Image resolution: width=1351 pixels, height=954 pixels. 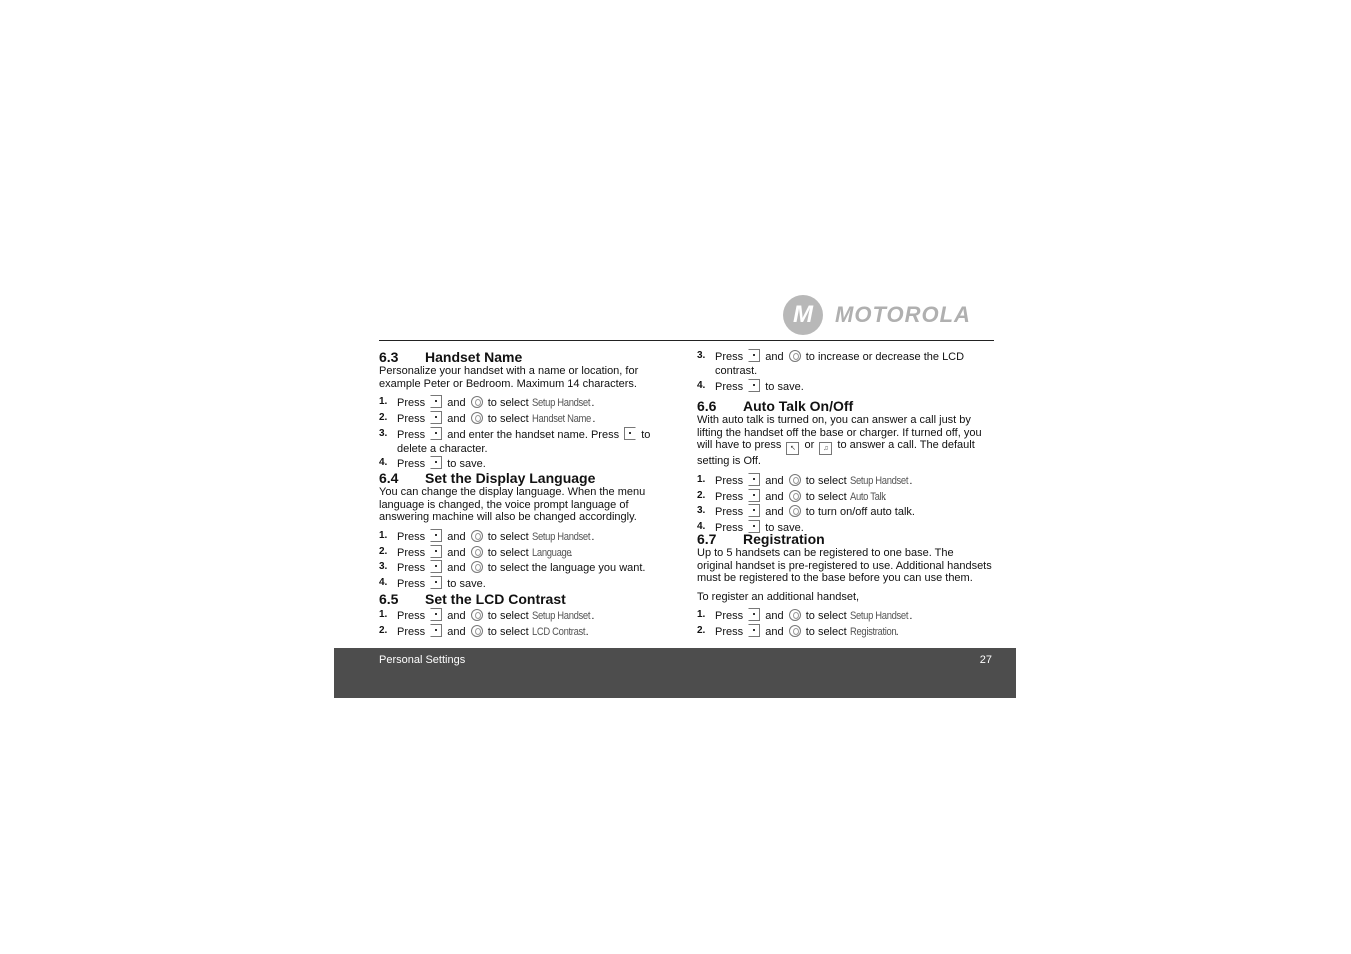 I want to click on speaker-key-icon: ♫, so click(x=826, y=449).